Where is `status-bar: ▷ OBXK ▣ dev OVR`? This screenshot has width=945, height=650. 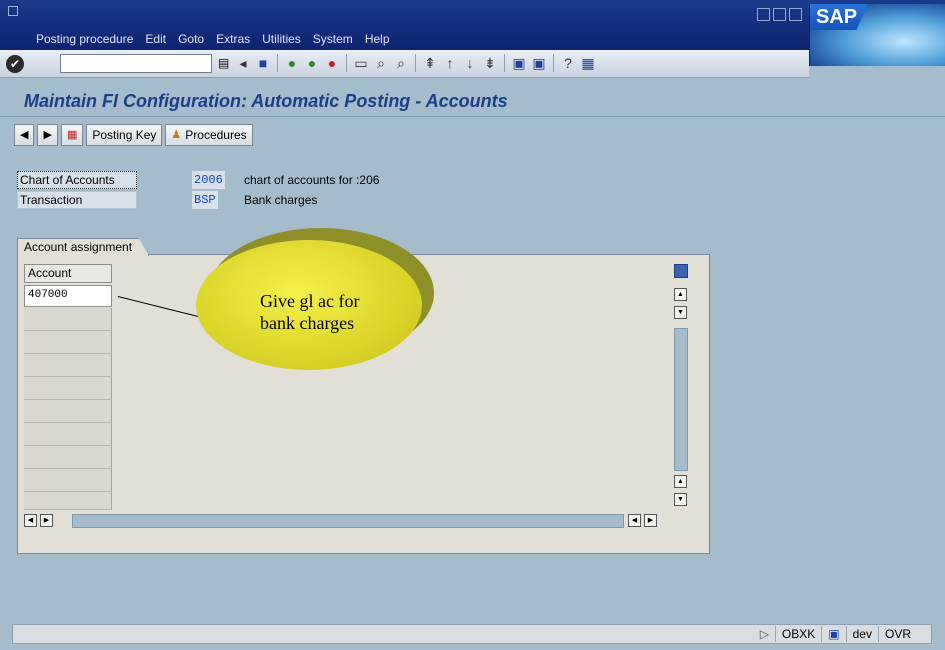
status-bar: ▷ OBXK ▣ dev OVR is located at coordinates (472, 634).